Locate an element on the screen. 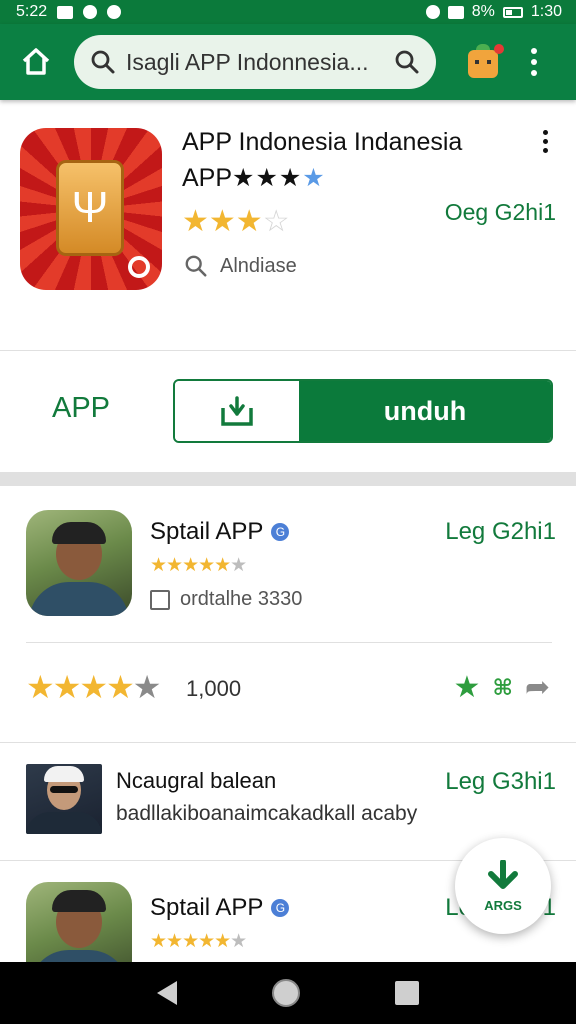 This screenshot has height=1024, width=576. title-stars-dark: ★★★ is located at coordinates (267, 178).